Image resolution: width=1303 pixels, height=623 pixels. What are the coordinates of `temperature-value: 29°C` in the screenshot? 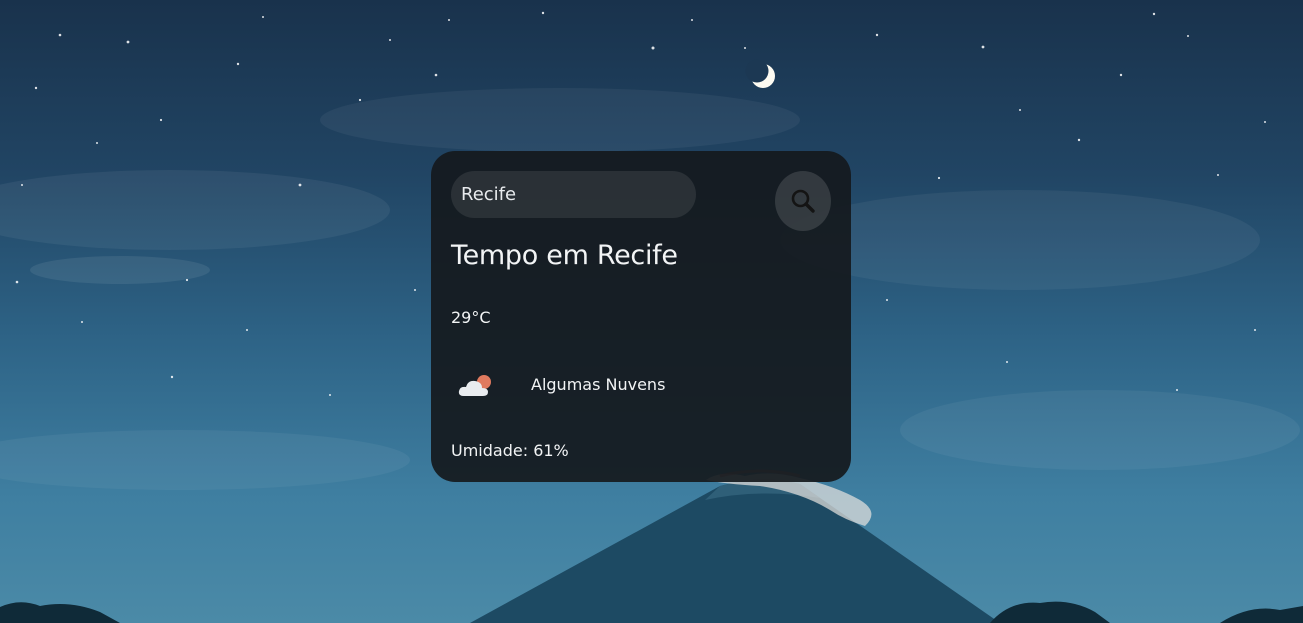 It's located at (471, 317).